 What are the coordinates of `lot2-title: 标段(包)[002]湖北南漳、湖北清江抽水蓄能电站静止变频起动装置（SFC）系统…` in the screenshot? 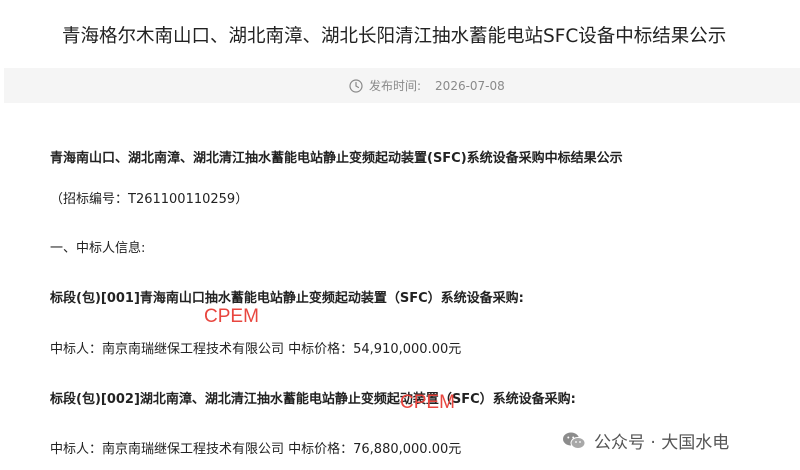 It's located at (313, 399).